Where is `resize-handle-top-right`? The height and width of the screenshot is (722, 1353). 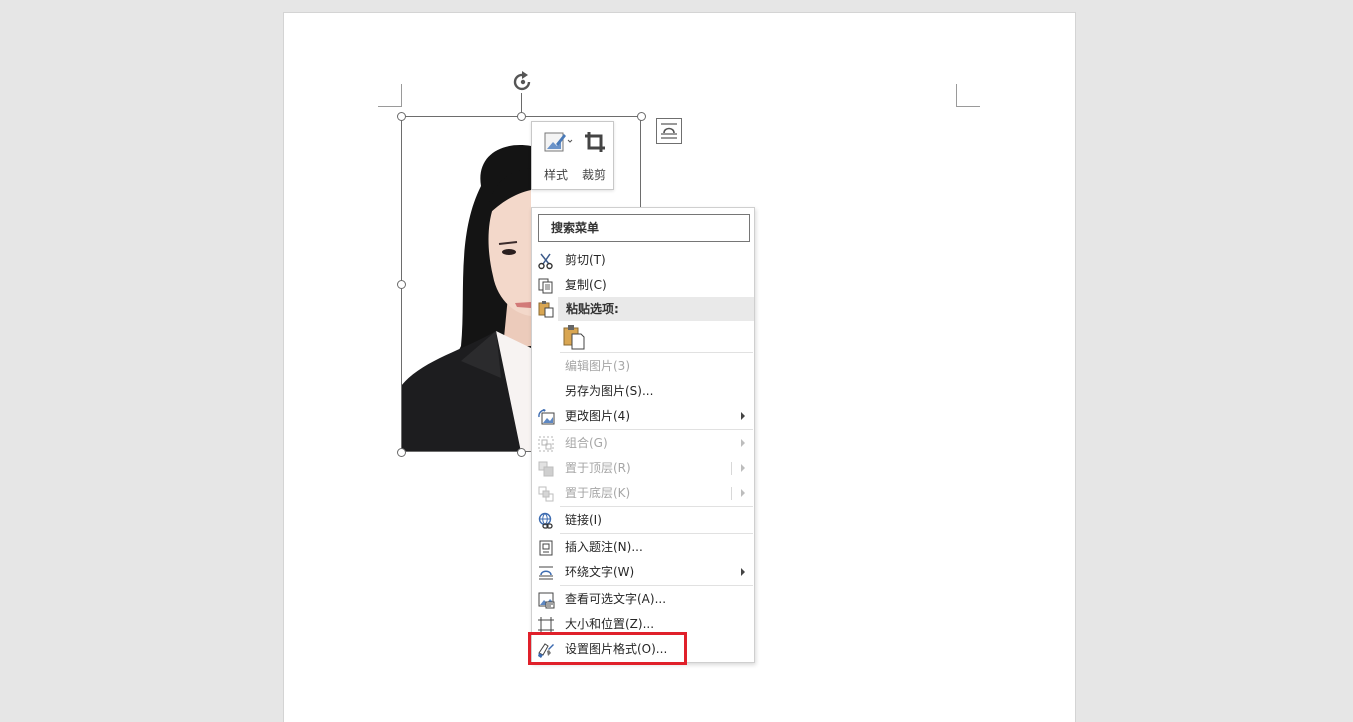 resize-handle-top-right is located at coordinates (641, 116).